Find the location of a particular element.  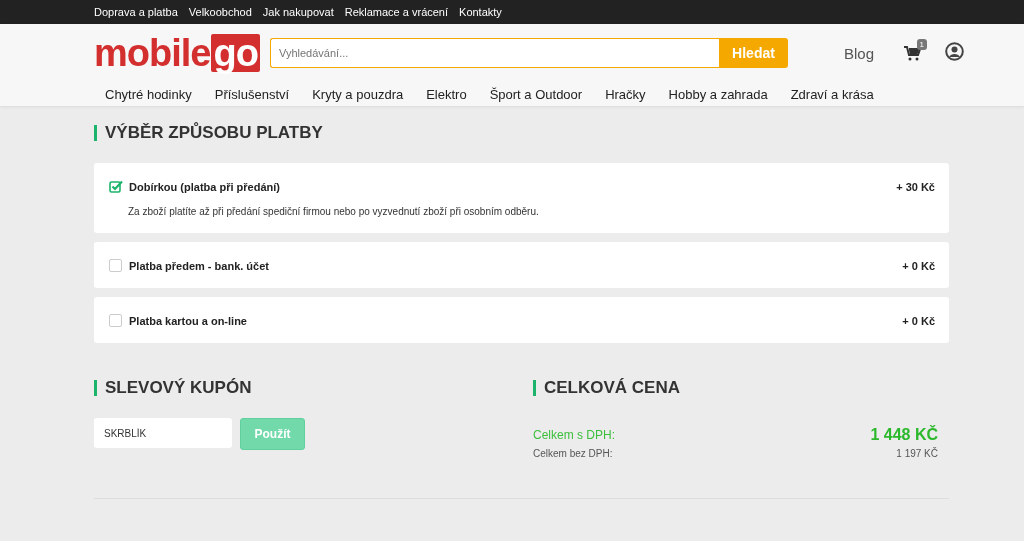

top-link: Doprava a platba is located at coordinates (136, 12).